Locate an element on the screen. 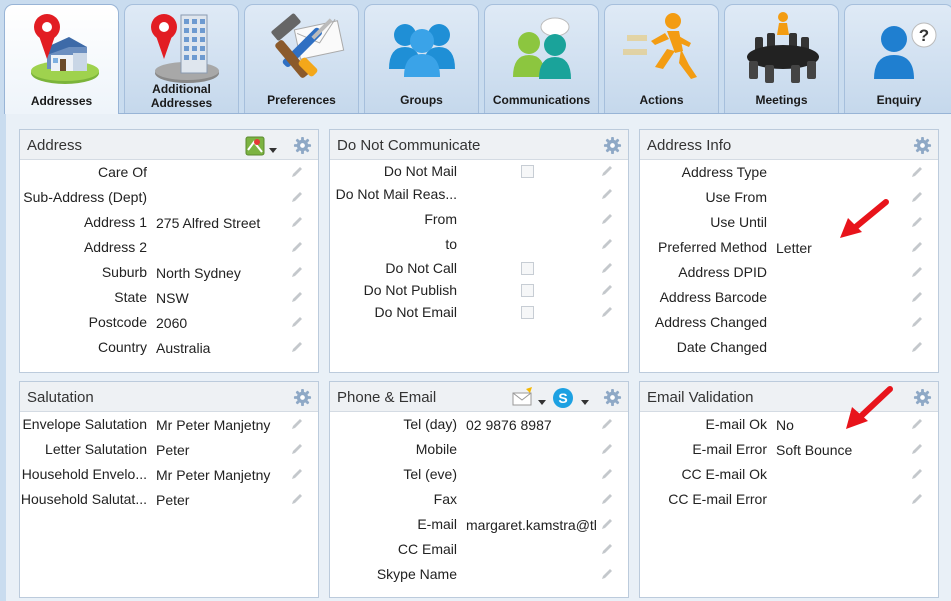  field-to: to is located at coordinates (479, 245).